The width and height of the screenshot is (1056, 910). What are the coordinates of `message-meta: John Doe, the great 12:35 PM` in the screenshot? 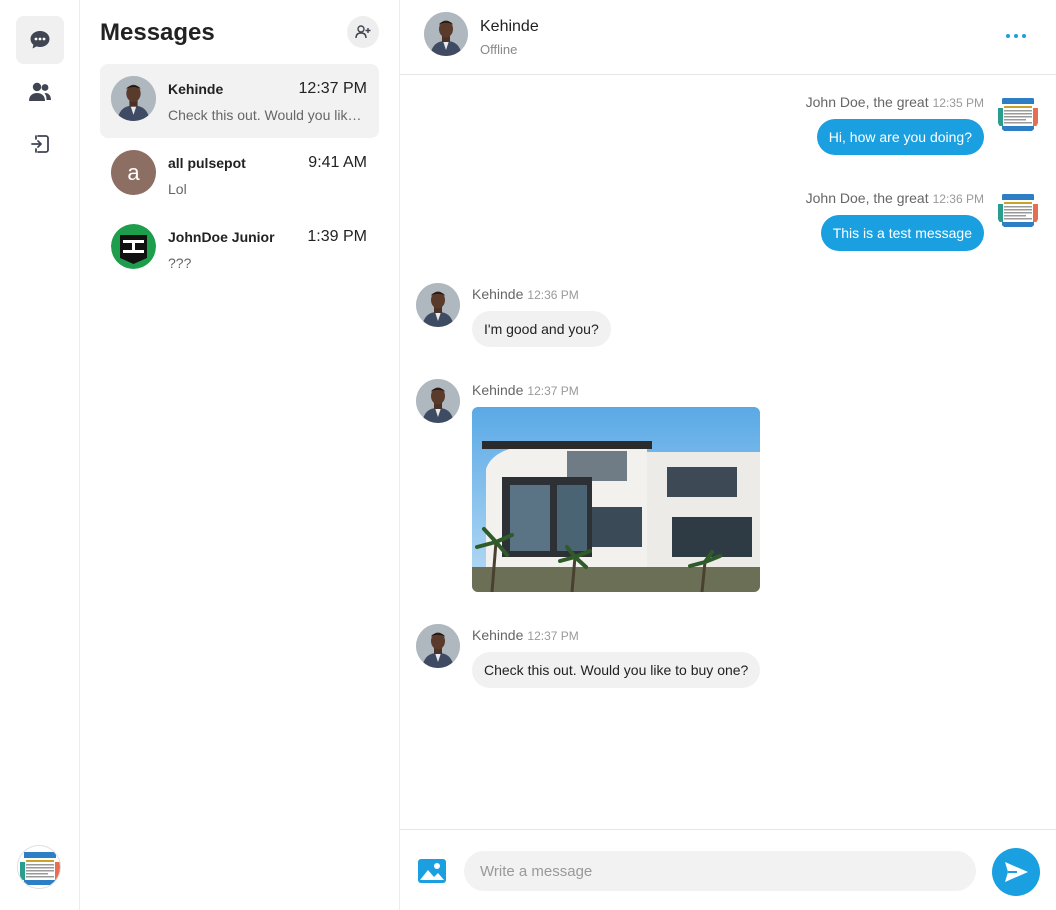 It's located at (895, 102).